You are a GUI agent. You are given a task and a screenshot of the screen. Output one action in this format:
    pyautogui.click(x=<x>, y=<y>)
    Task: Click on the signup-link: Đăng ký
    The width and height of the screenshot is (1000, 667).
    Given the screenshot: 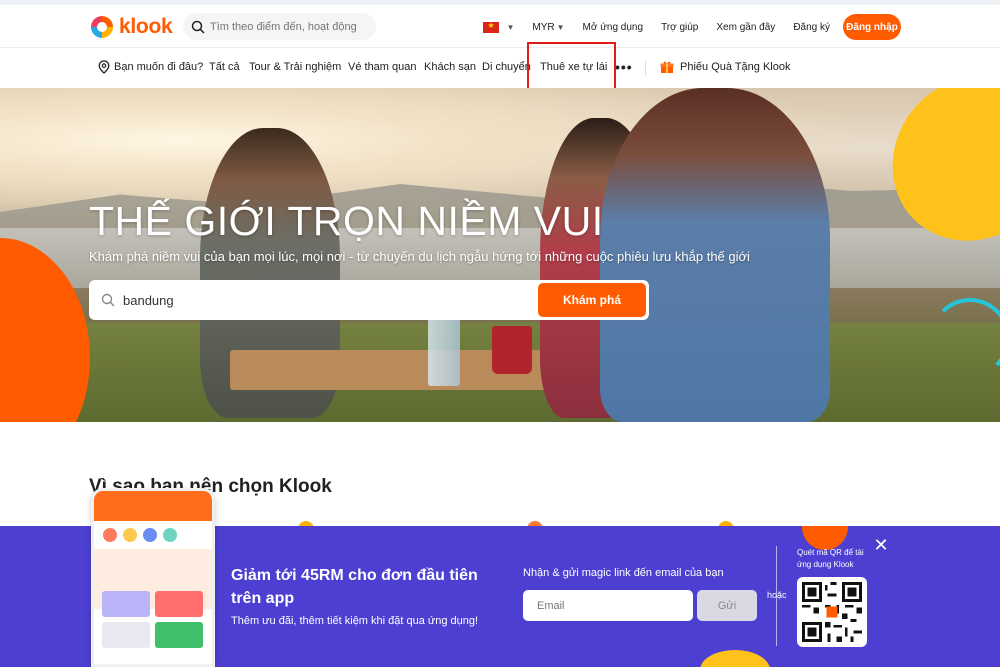 What is the action you would take?
    pyautogui.click(x=811, y=27)
    